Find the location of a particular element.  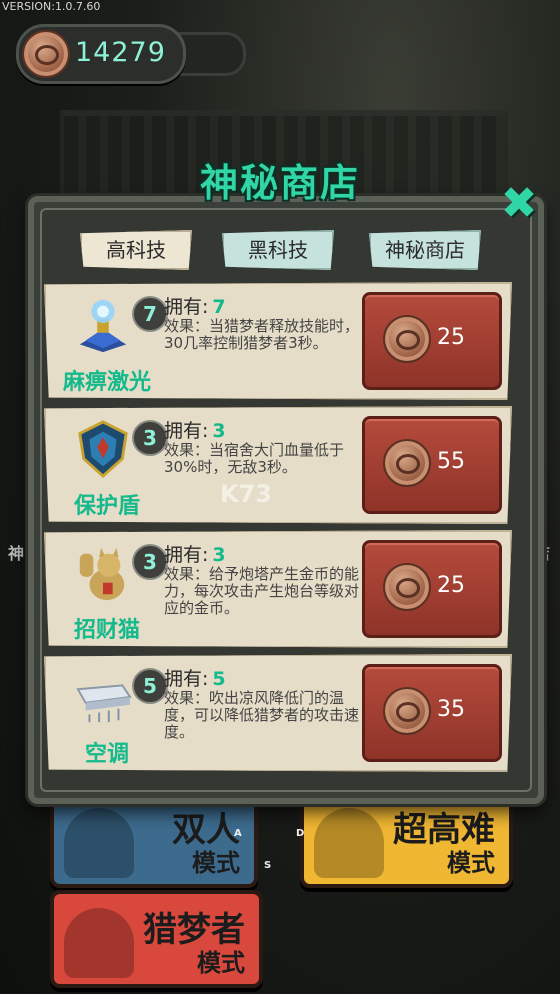

buy-button: 55 is located at coordinates (432, 465).